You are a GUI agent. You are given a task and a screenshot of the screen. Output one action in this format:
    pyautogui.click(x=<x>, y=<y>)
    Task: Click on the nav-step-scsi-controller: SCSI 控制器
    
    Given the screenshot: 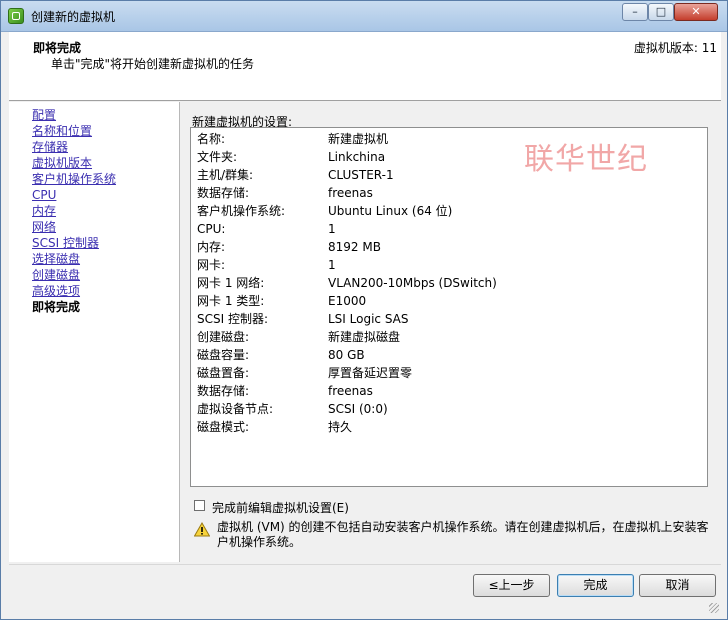 What is the action you would take?
    pyautogui.click(x=65, y=243)
    